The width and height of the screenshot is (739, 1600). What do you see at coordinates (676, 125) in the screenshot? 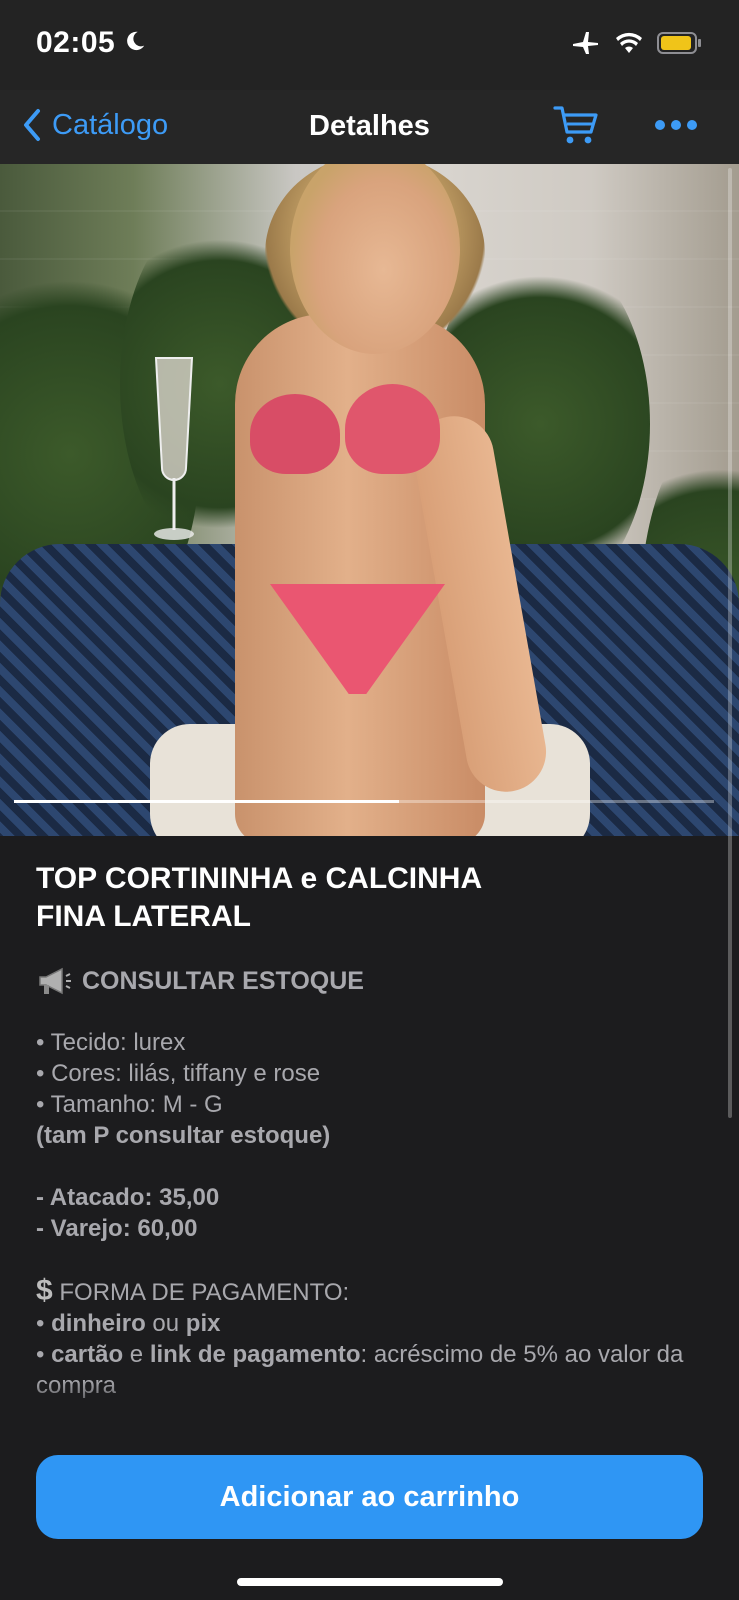
I see `more-options-icon` at bounding box center [676, 125].